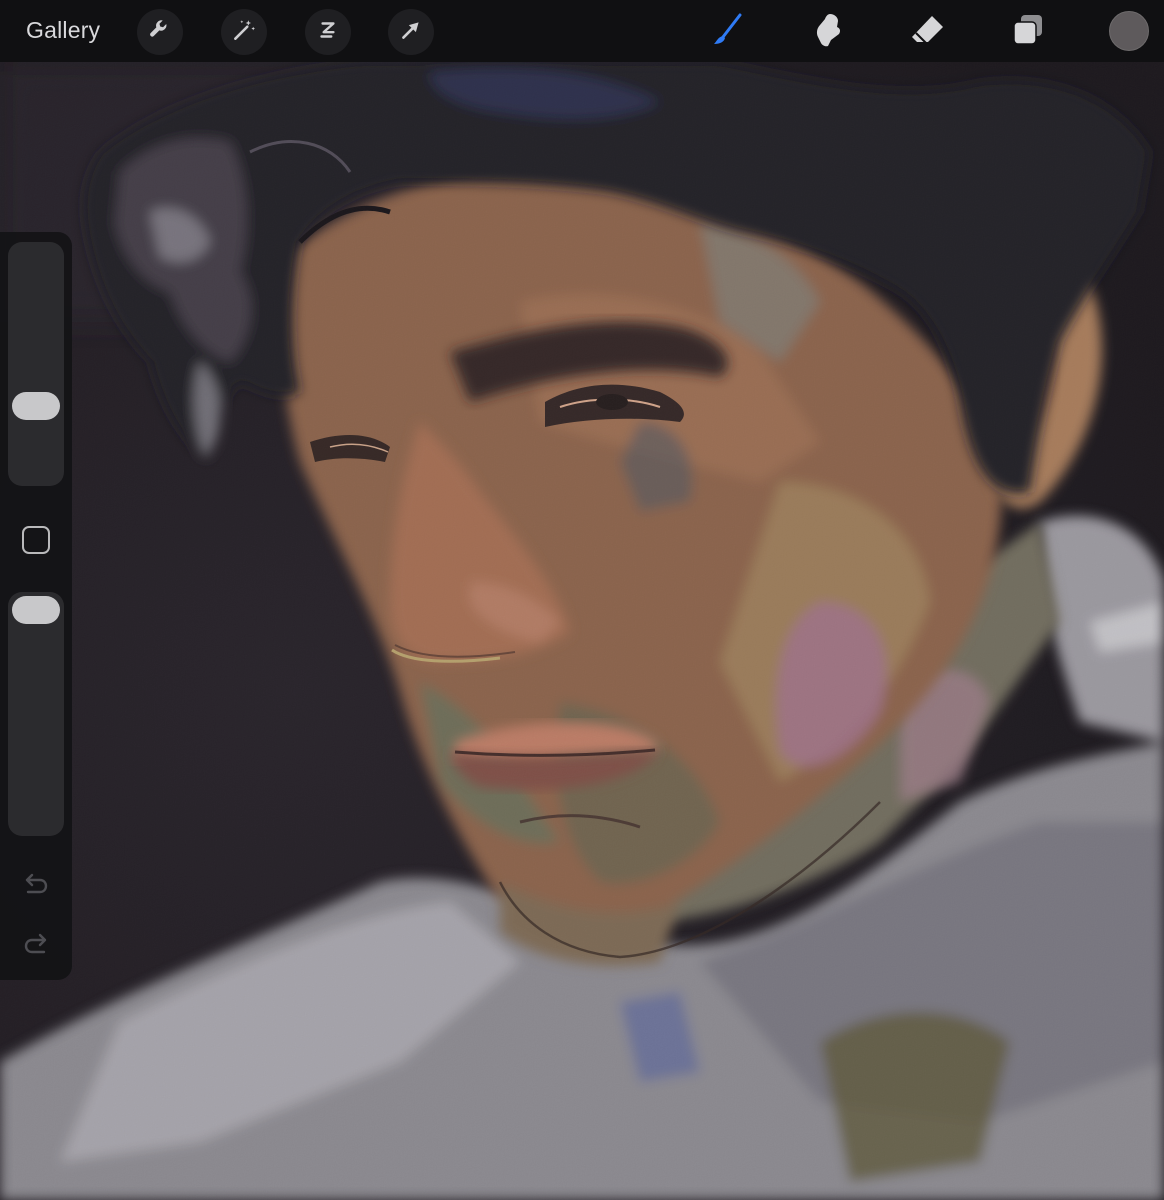  I want to click on gallery-button: Gallery, so click(63, 30).